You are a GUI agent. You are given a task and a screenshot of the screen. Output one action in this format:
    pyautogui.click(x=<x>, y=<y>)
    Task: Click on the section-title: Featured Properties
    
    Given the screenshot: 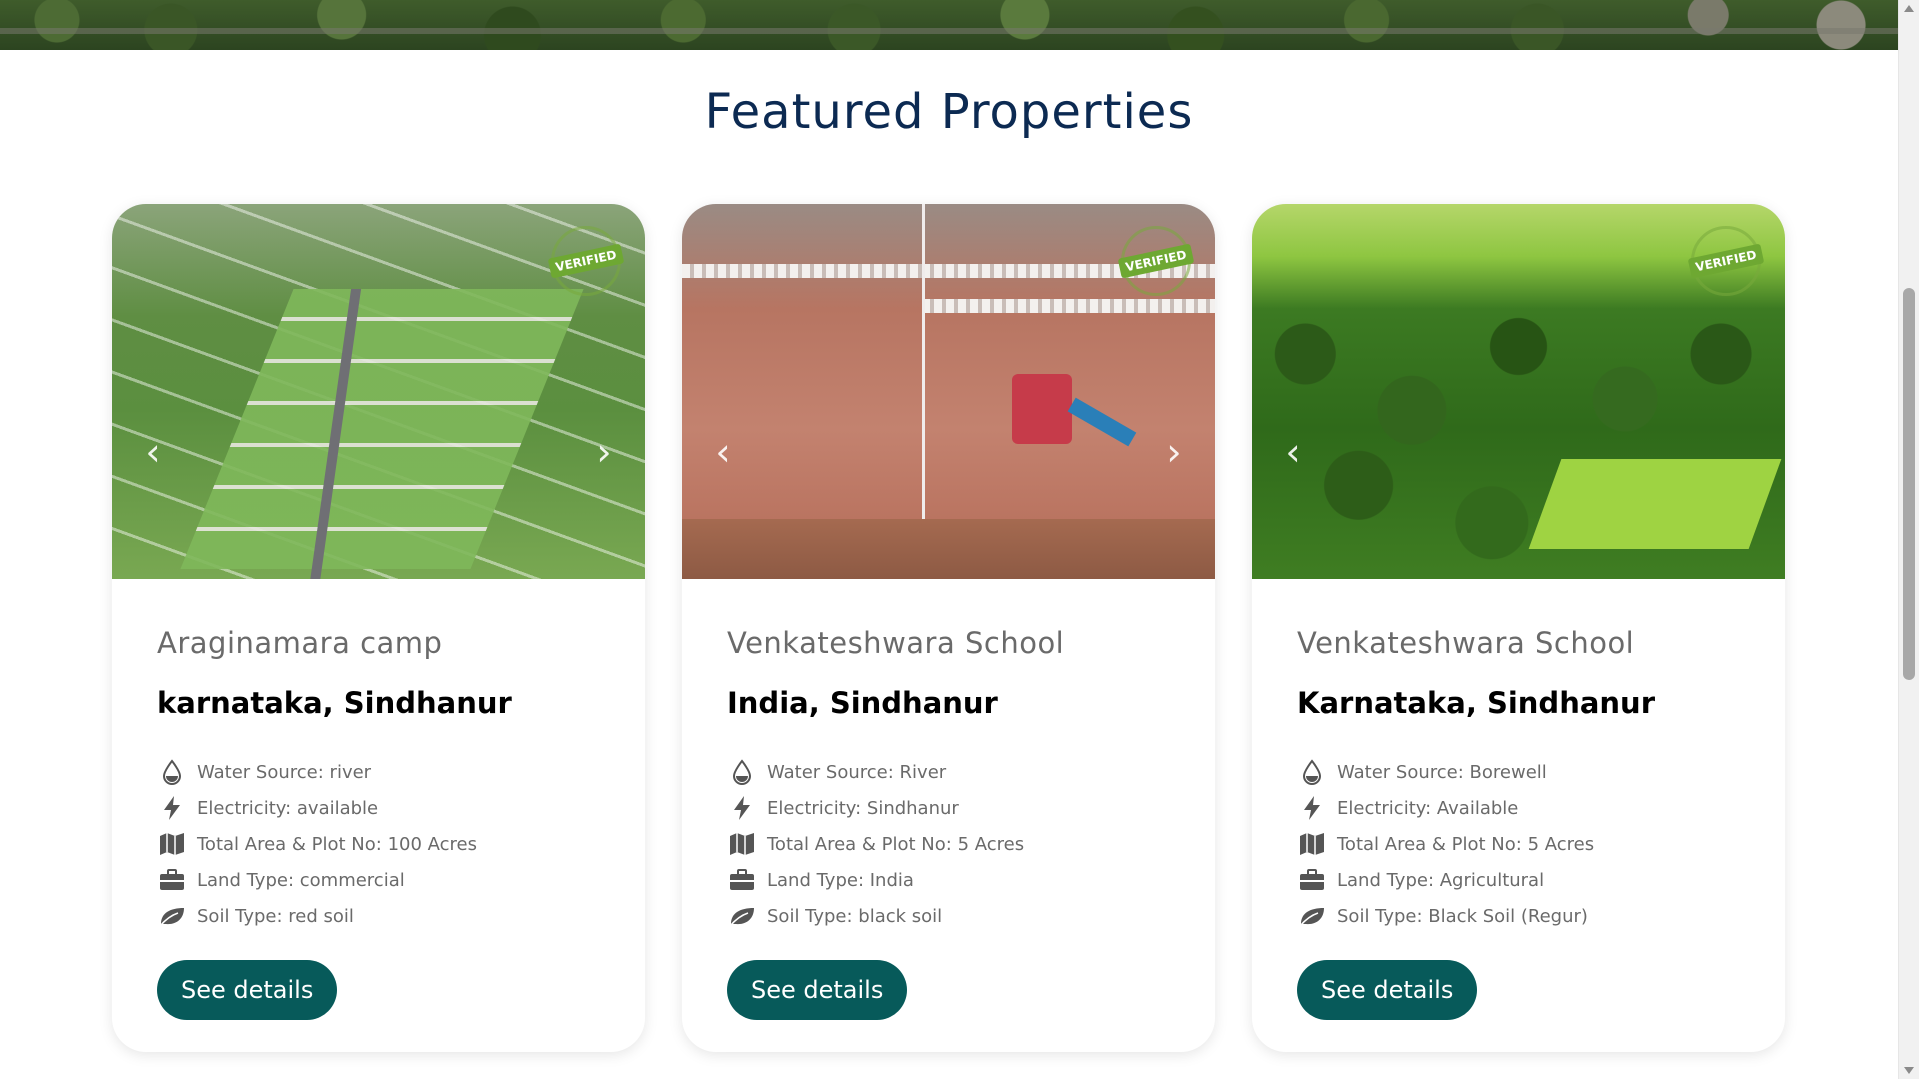 What is the action you would take?
    pyautogui.click(x=949, y=112)
    